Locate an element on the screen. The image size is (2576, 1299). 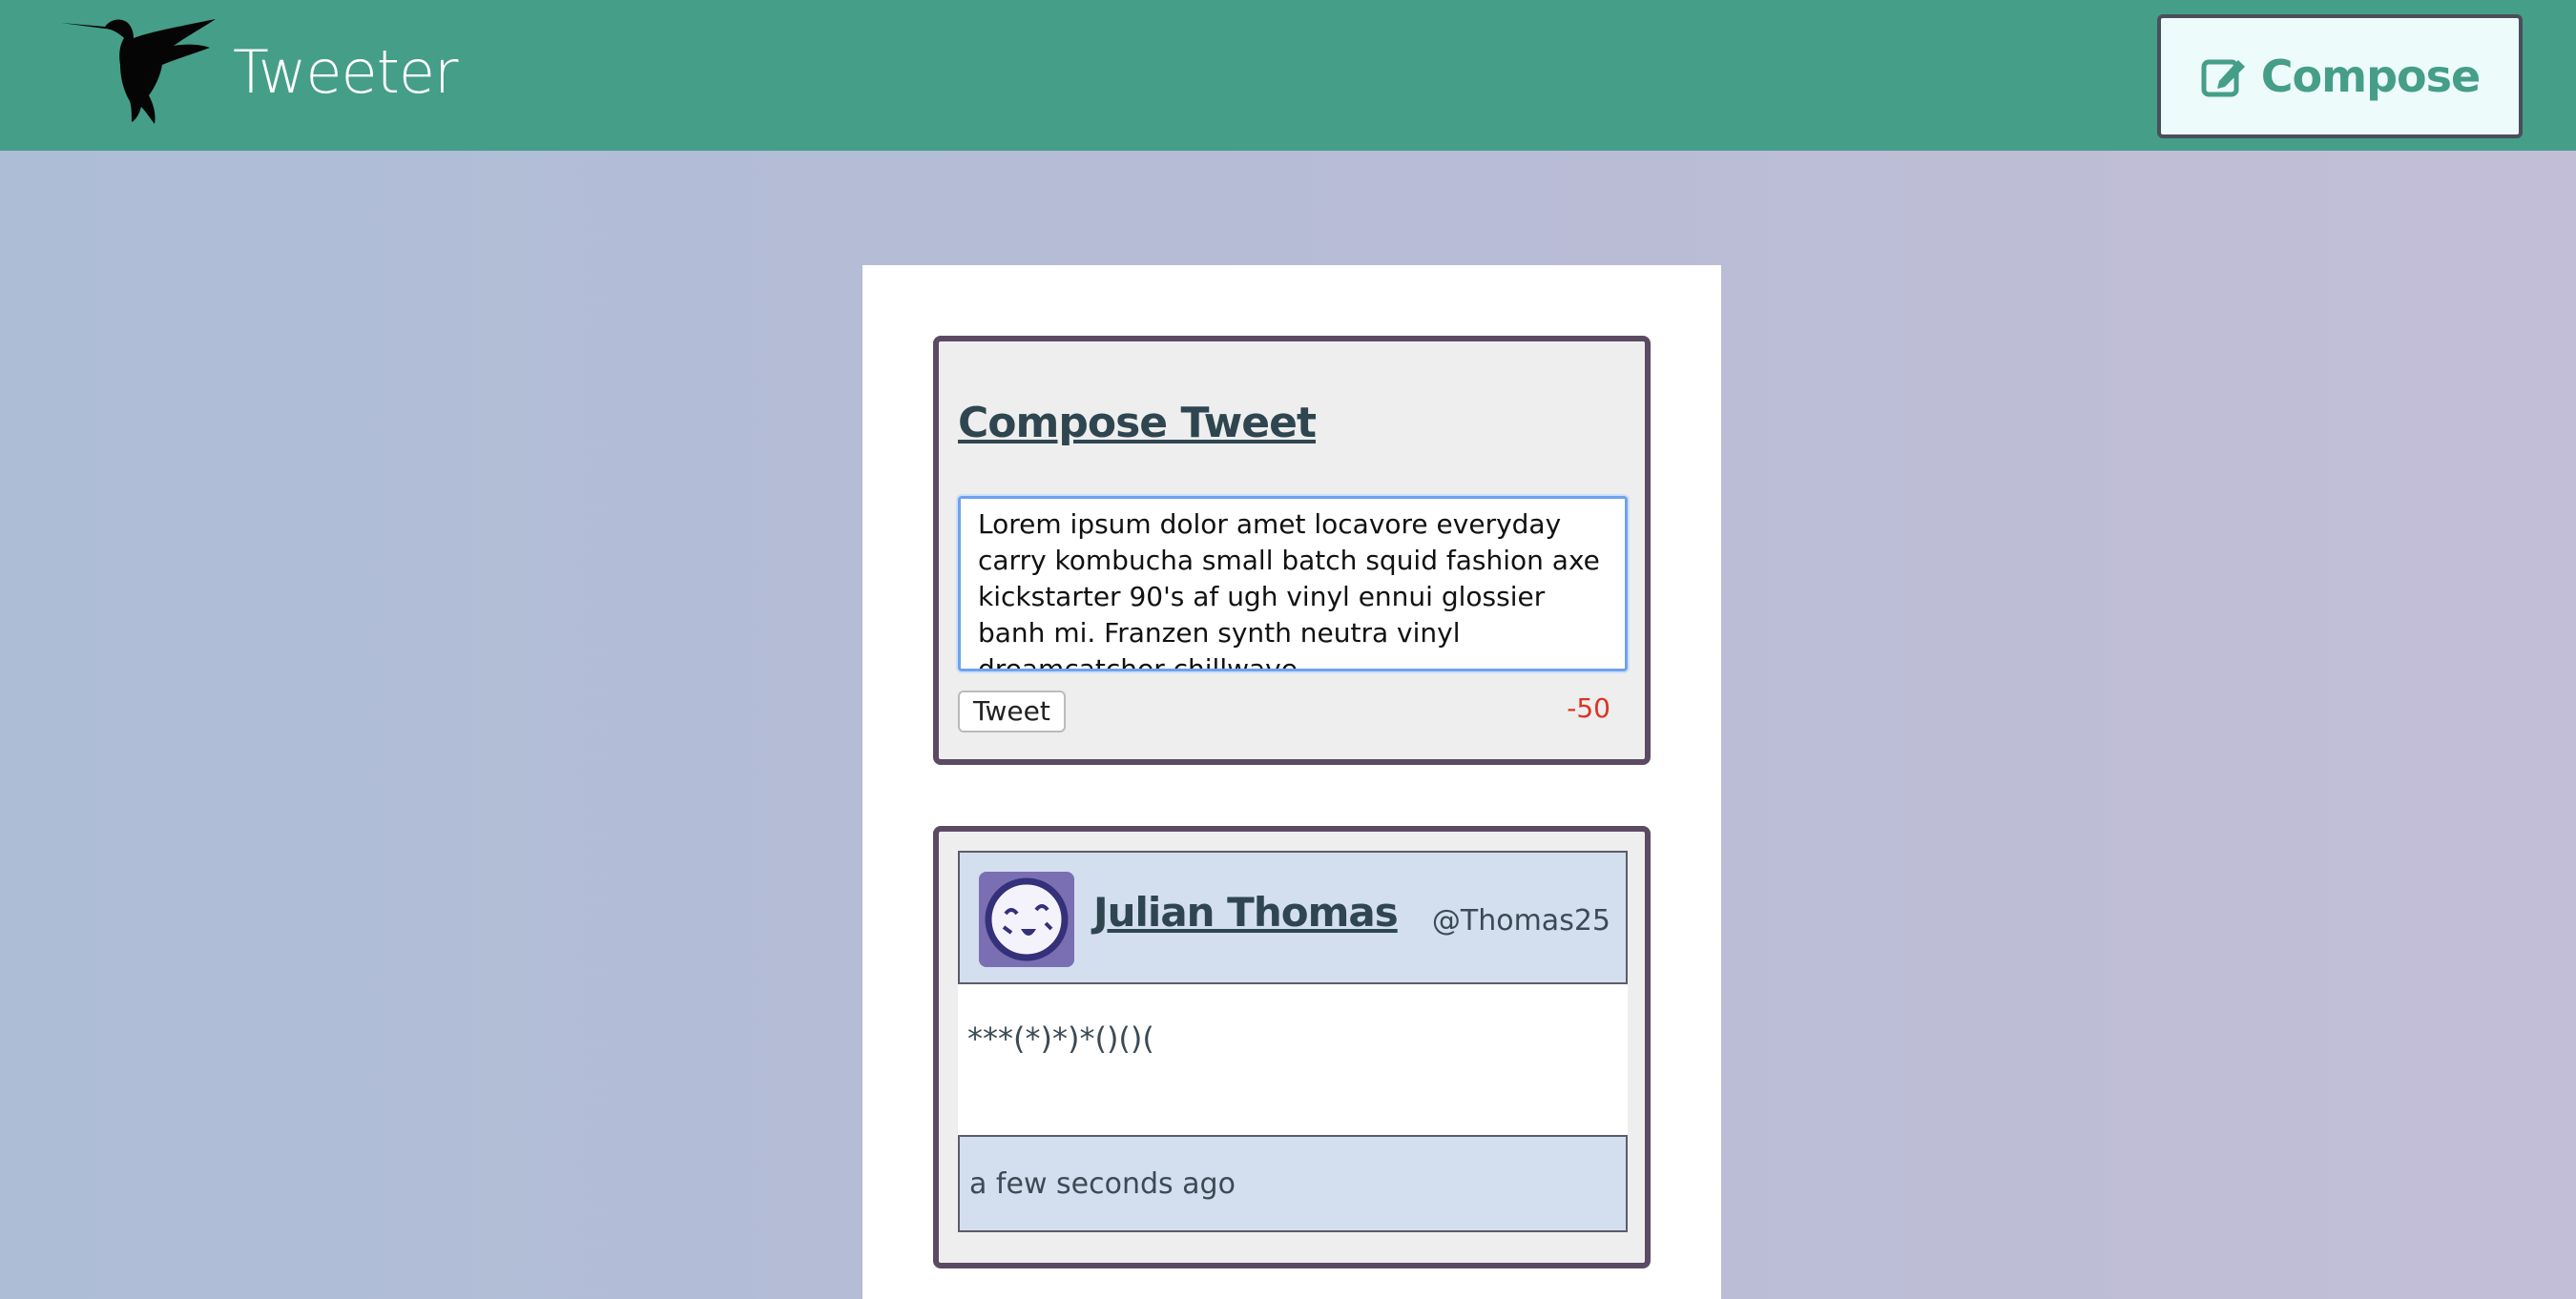
tweet-body: ***(*)*)*()()( is located at coordinates (1293, 1059).